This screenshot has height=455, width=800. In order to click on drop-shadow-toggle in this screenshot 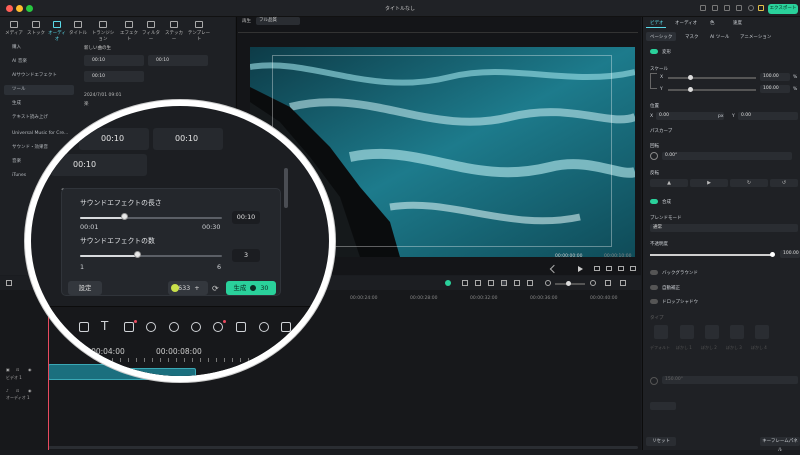, I will do `click(654, 301)`.